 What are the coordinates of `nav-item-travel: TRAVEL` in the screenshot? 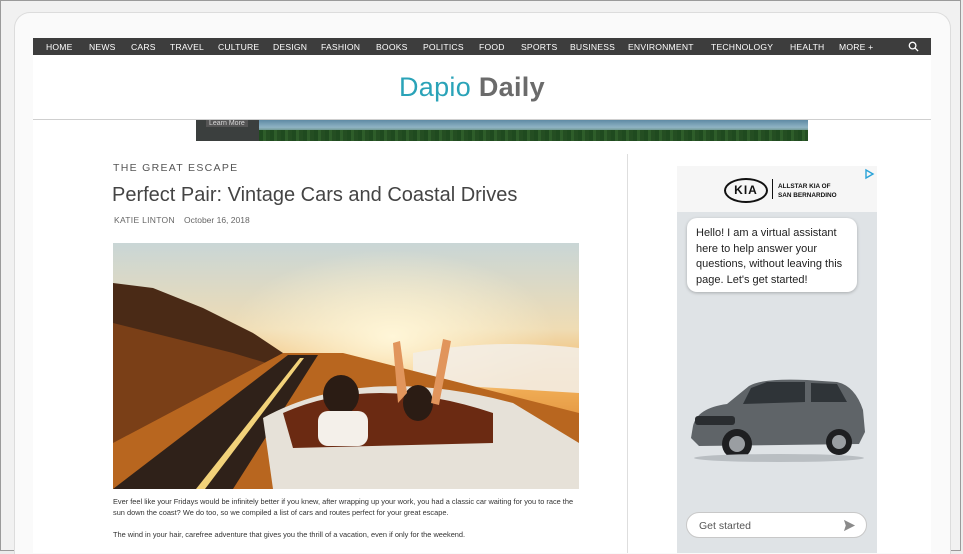 It's located at (187, 47).